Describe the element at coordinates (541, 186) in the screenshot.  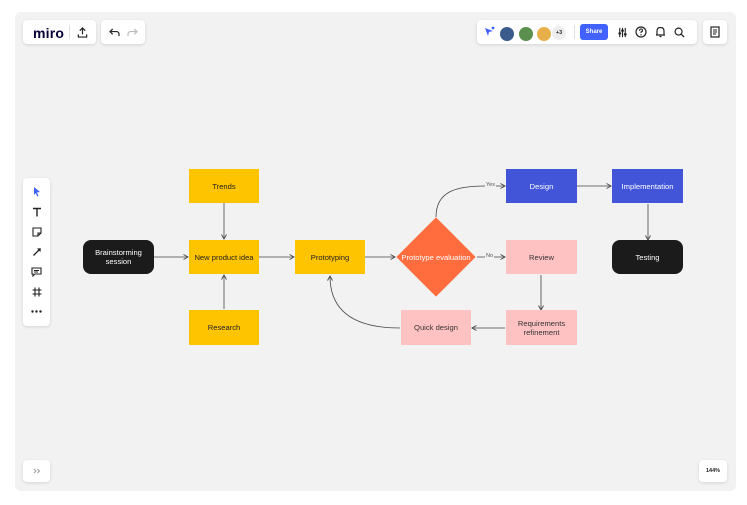
I see `node-design: Design` at that location.